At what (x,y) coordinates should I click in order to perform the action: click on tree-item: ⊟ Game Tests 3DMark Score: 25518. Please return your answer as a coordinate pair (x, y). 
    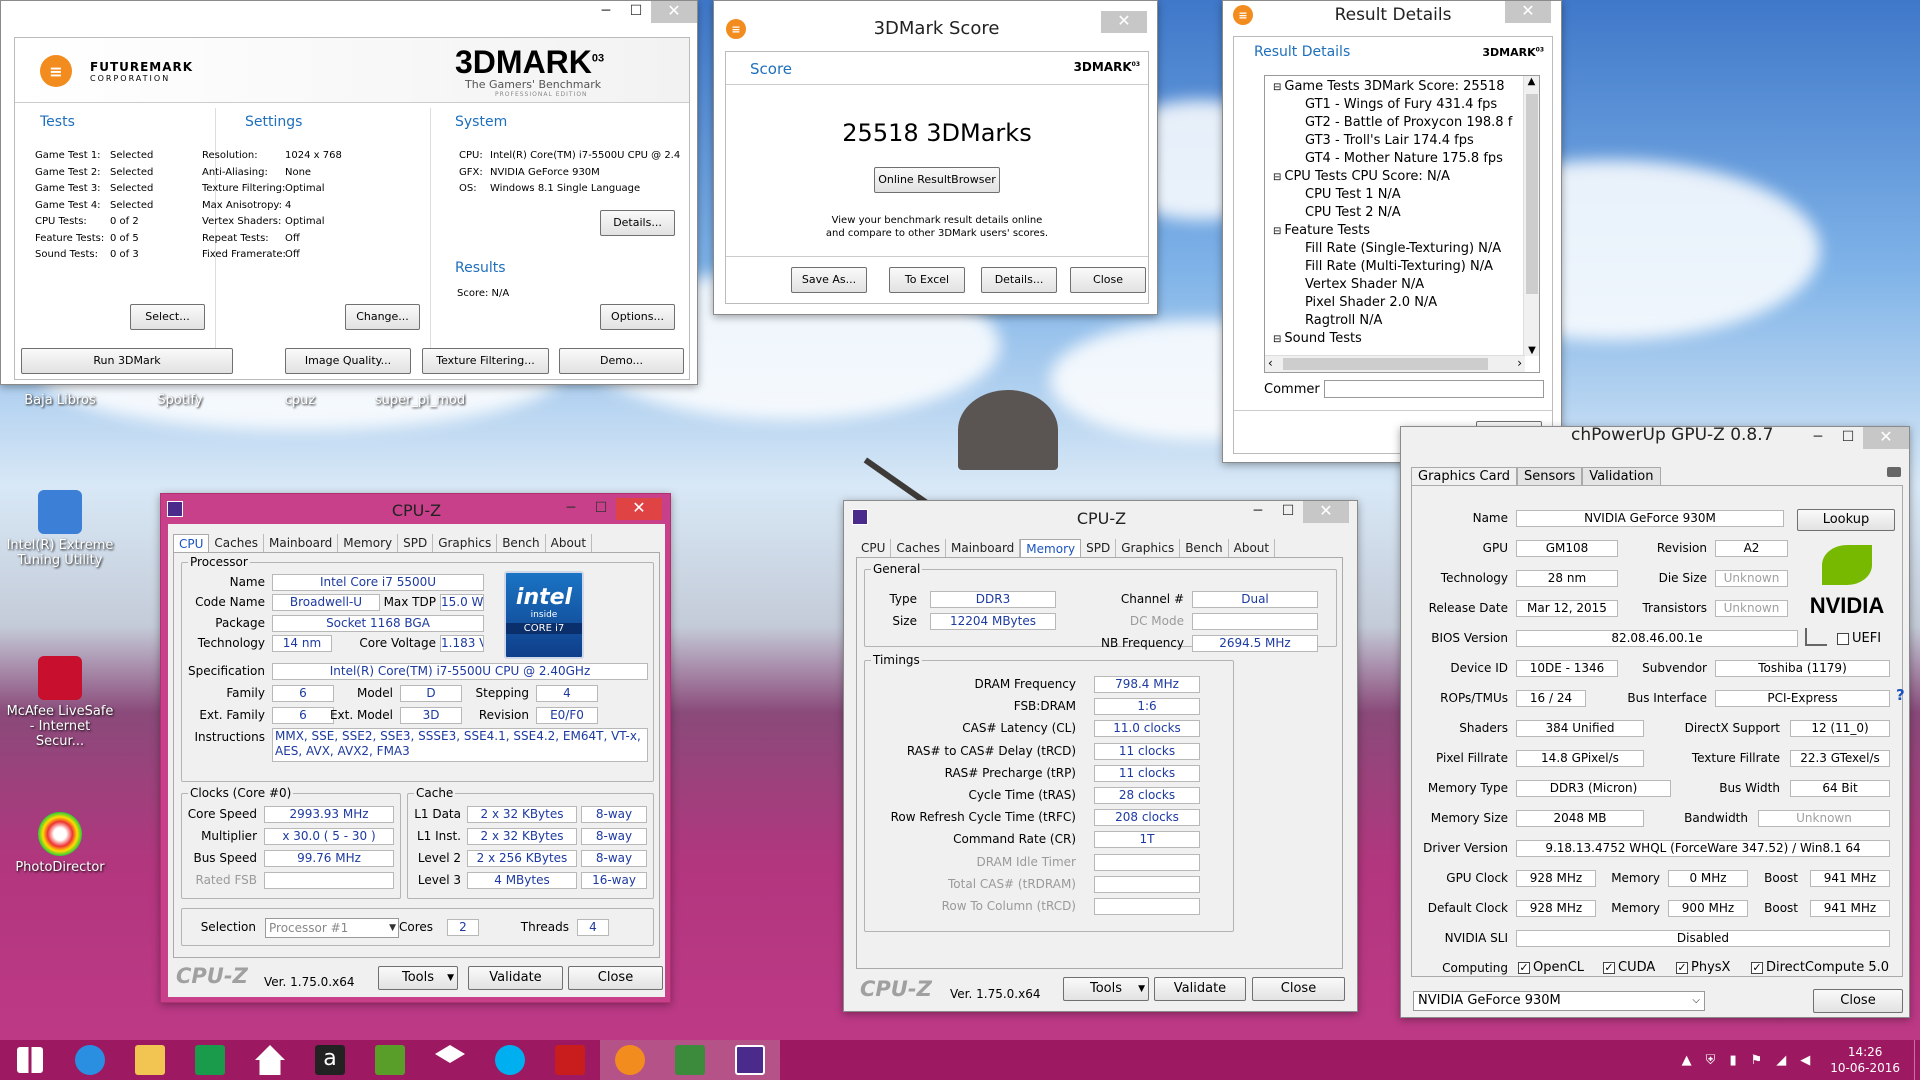
    Looking at the image, I should click on (1398, 86).